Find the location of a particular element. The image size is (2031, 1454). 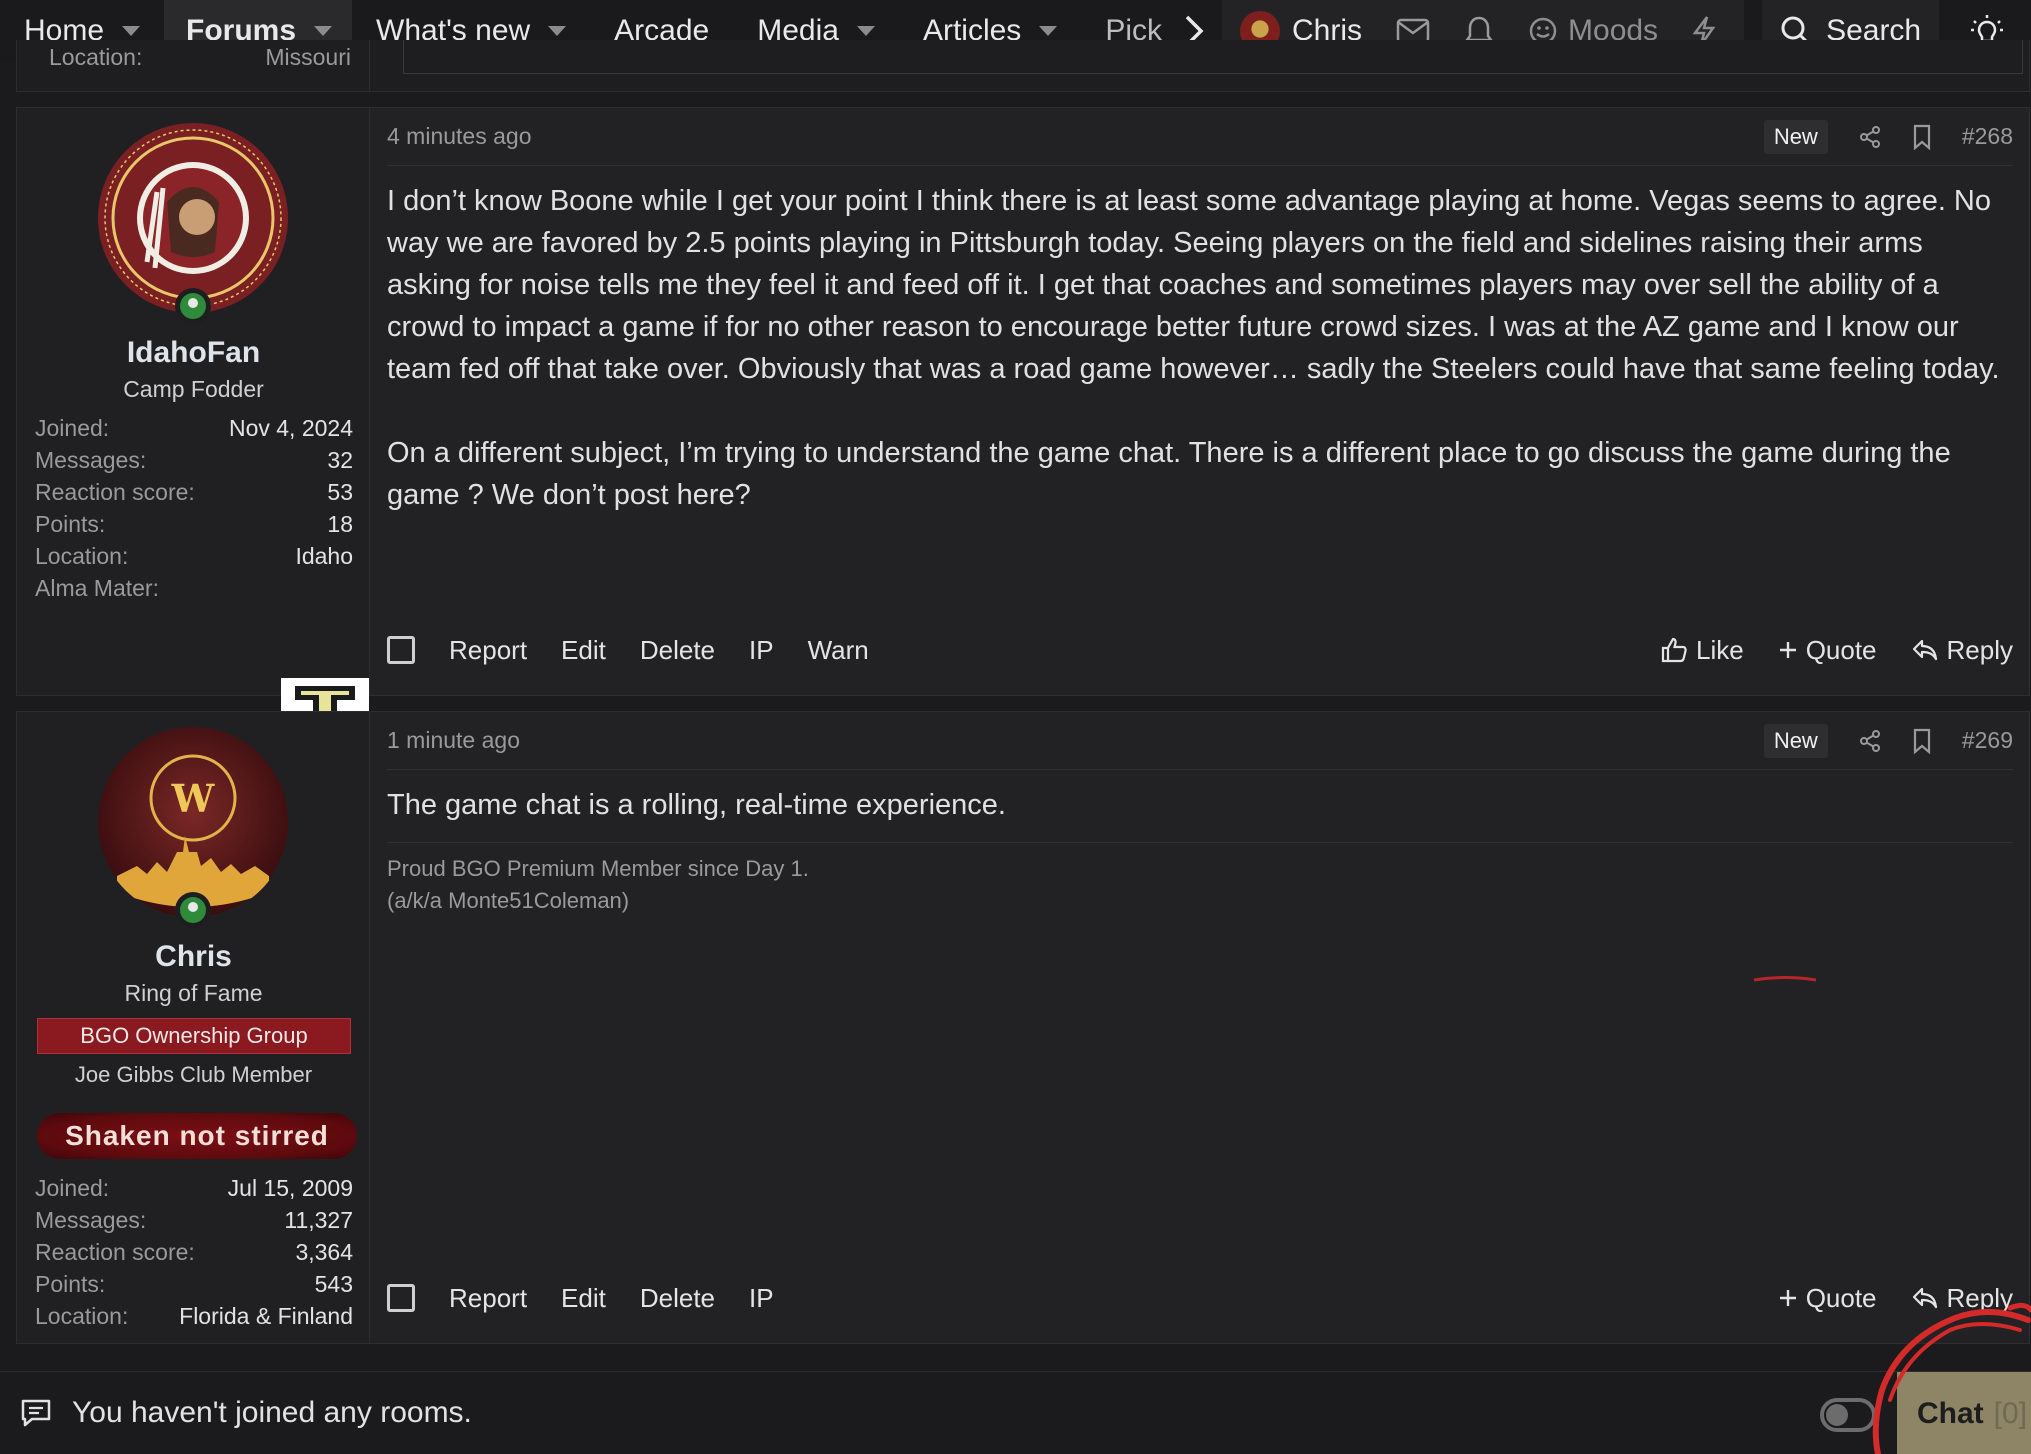

stat-reaction: Reaction score: 3,364 is located at coordinates (194, 1252).